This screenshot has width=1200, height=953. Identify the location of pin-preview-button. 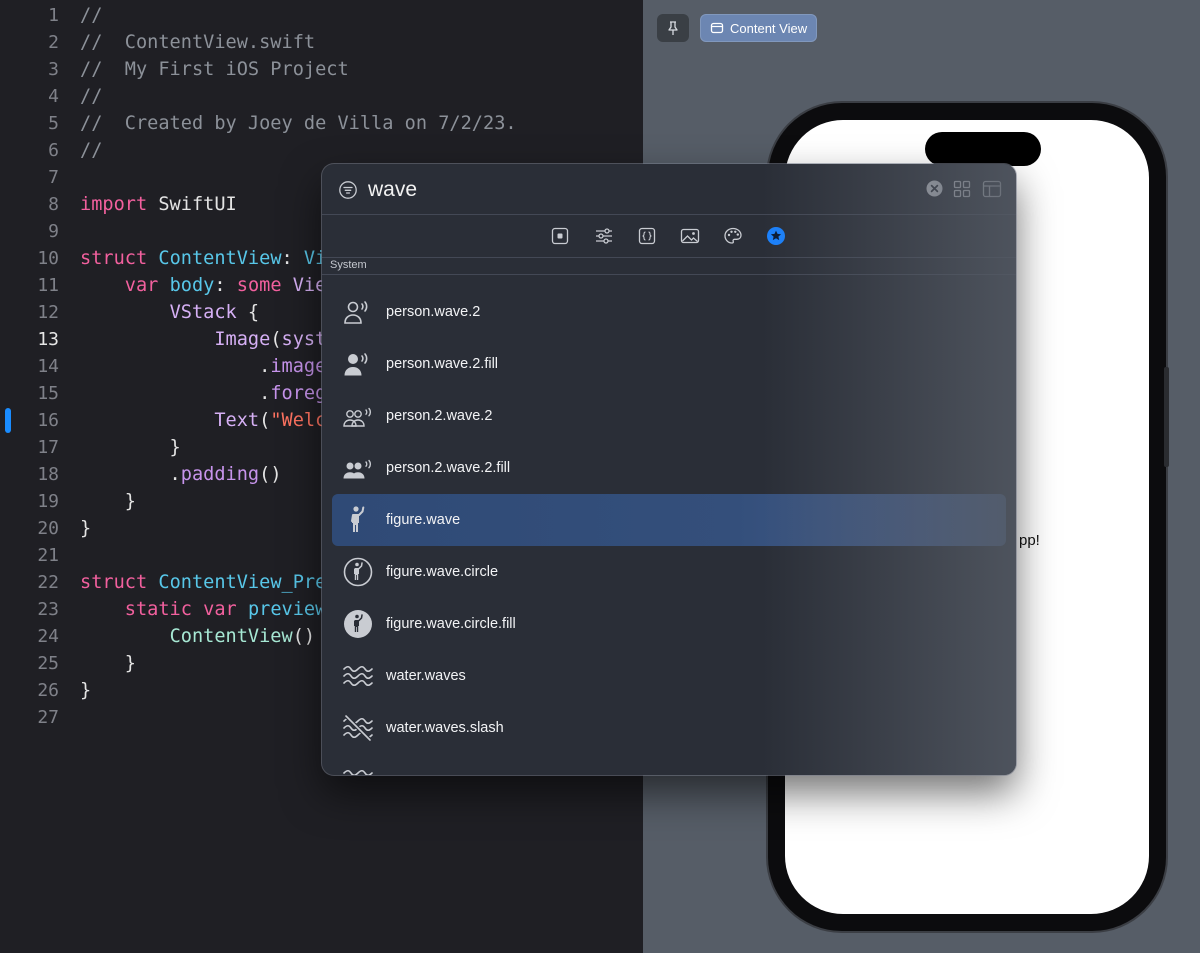
(673, 28).